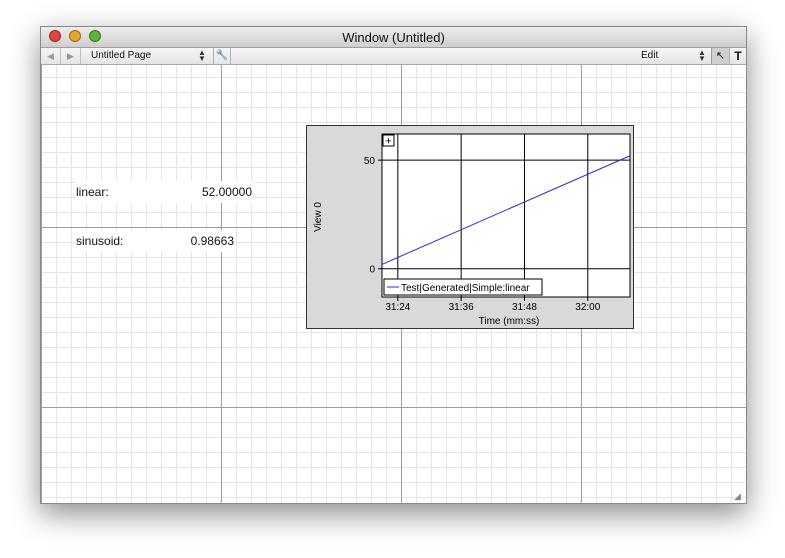 The image size is (785, 558). Describe the element at coordinates (71, 56) in the screenshot. I see `forward-arrow-icon: ▶` at that location.